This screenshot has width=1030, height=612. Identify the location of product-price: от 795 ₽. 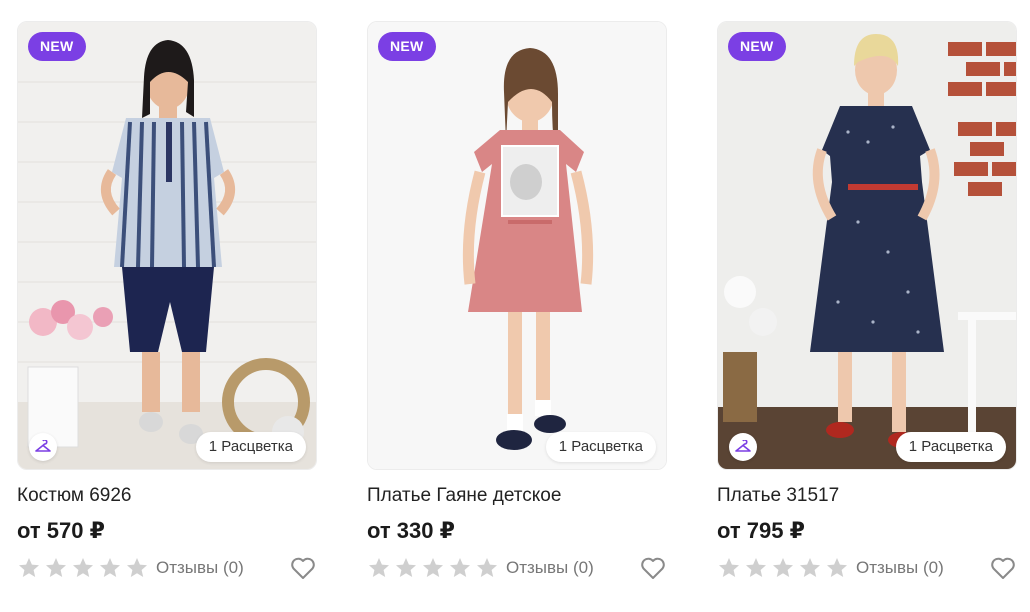
(761, 530).